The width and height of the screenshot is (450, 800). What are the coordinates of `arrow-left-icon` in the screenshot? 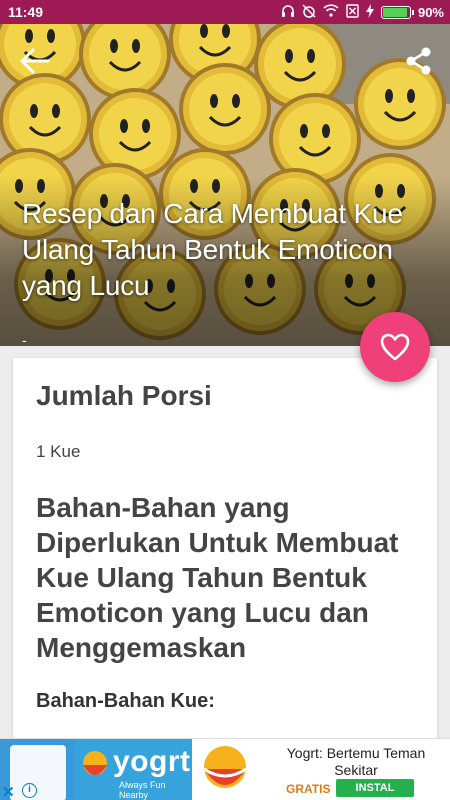 It's located at (35, 61).